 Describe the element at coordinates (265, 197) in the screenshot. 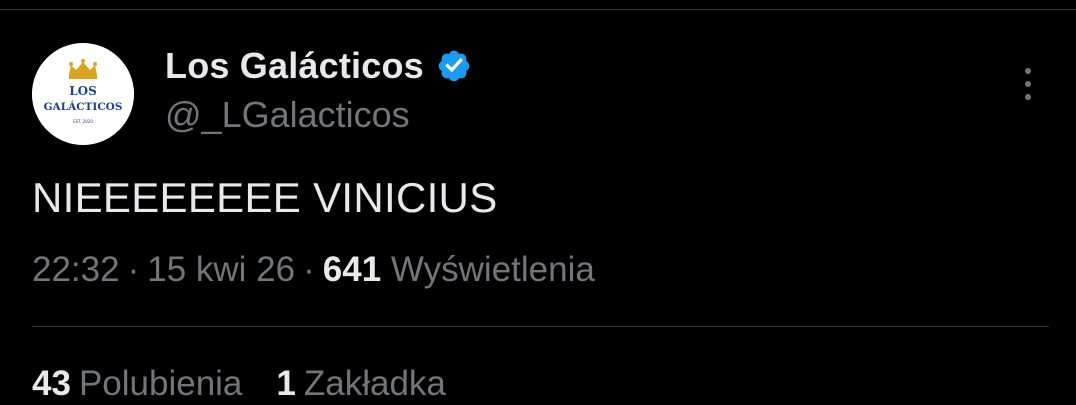

I see `tweet-text: NIEEEEEEEE VINICIUS` at that location.